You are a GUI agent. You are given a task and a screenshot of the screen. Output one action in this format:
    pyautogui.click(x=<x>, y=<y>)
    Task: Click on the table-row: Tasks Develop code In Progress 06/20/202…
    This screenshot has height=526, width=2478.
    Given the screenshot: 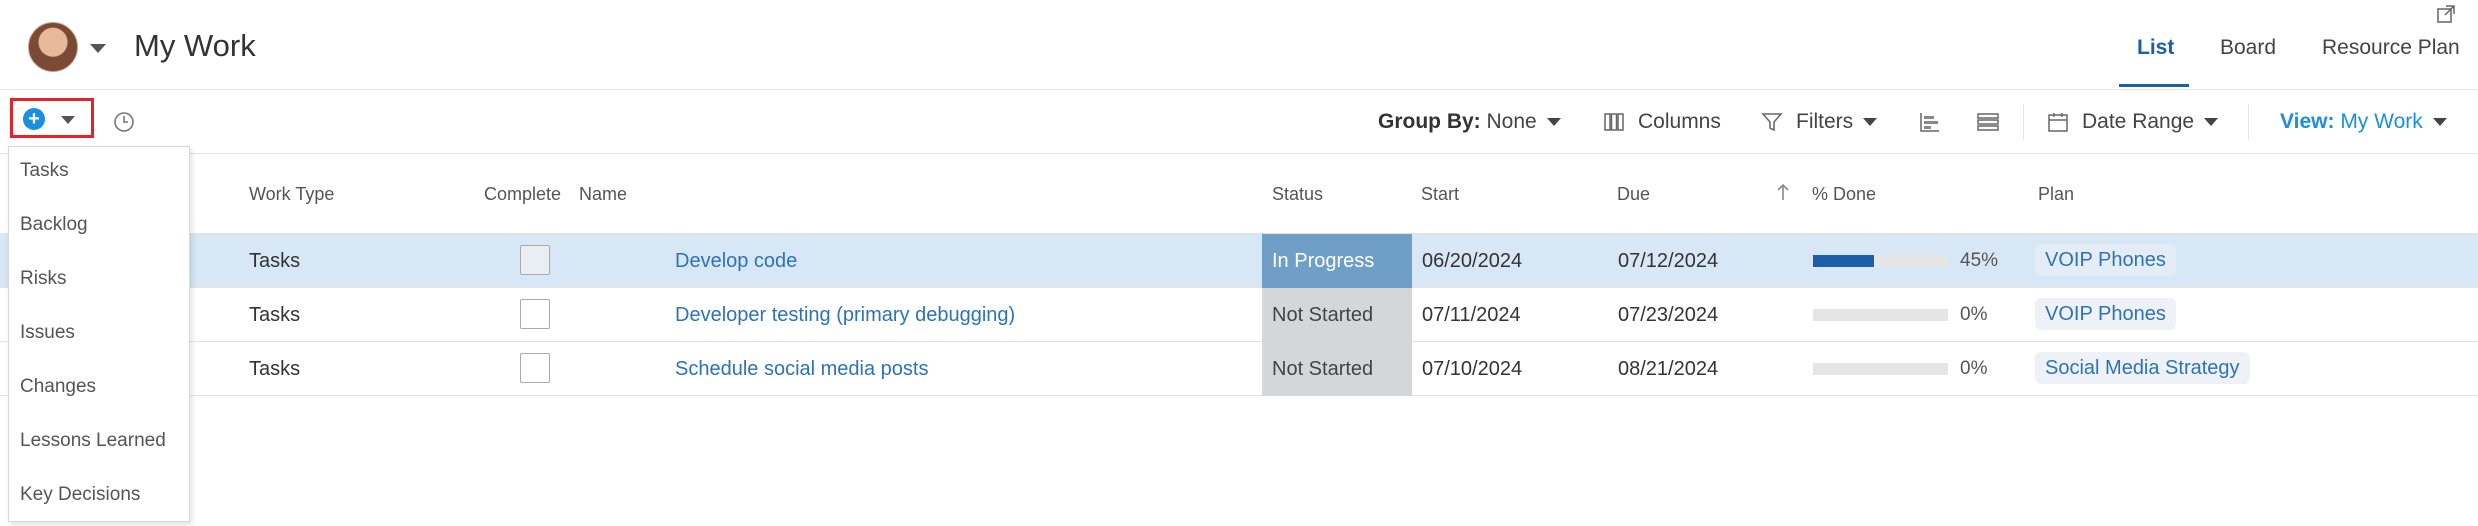 What is the action you would take?
    pyautogui.click(x=1239, y=261)
    